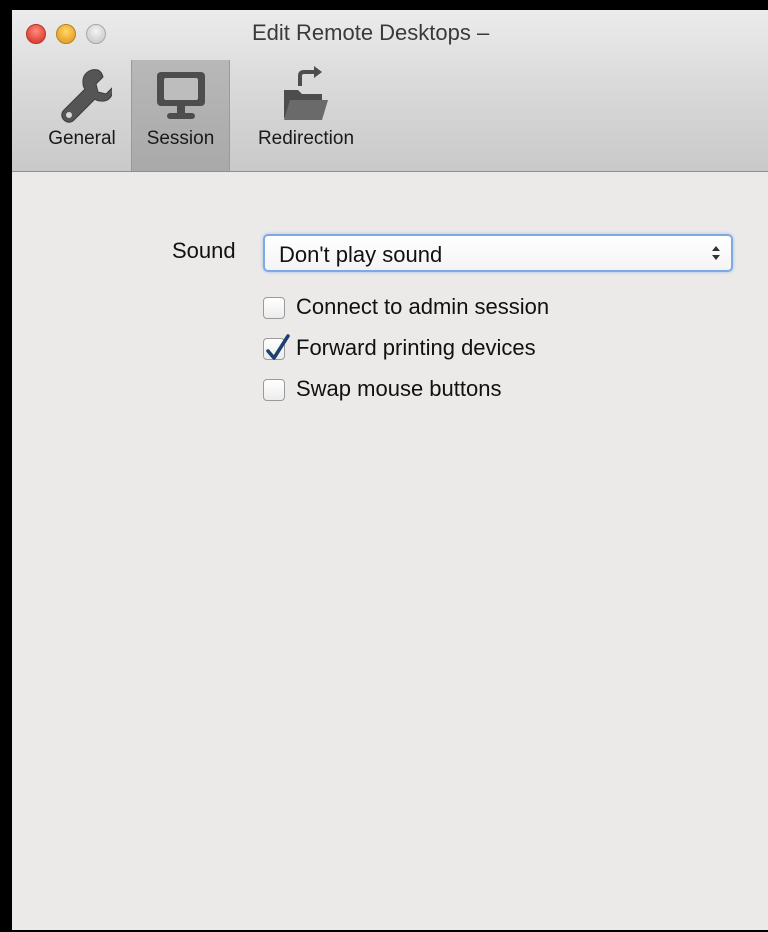  What do you see at coordinates (716, 253) in the screenshot?
I see `select-arrows-icon` at bounding box center [716, 253].